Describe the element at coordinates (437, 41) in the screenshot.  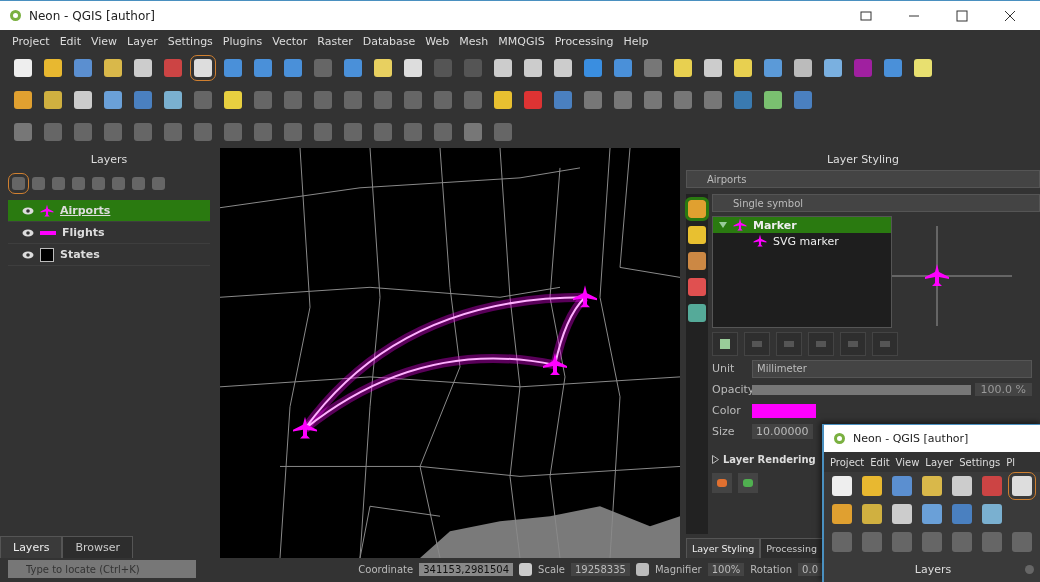
I see `menu-item: Web` at that location.